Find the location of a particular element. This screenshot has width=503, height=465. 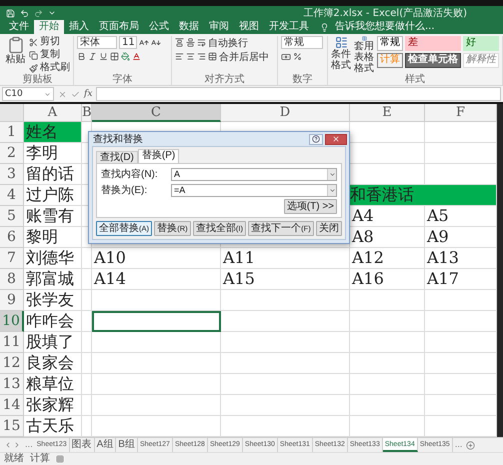

dialog-tab: 替换(P) is located at coordinates (159, 156).